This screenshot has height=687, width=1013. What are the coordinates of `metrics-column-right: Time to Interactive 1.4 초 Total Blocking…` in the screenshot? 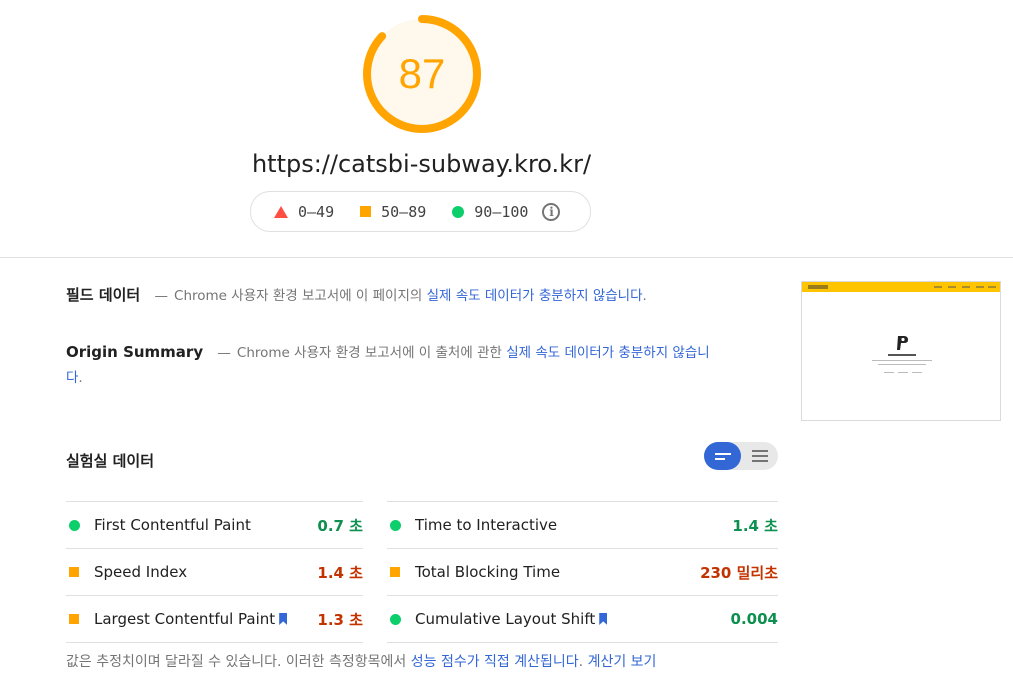 It's located at (582, 572).